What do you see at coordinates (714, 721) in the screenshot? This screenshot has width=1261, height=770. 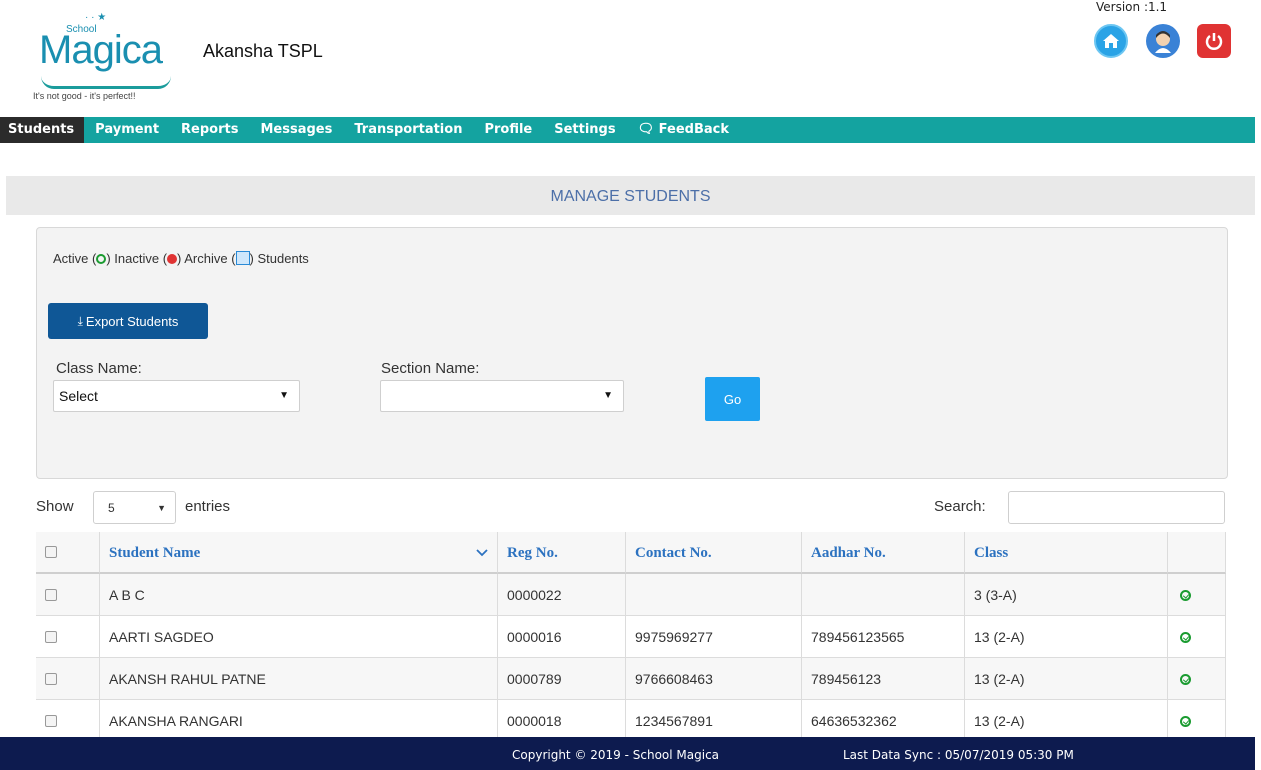 I see `cell-contact-no: 1234567891` at bounding box center [714, 721].